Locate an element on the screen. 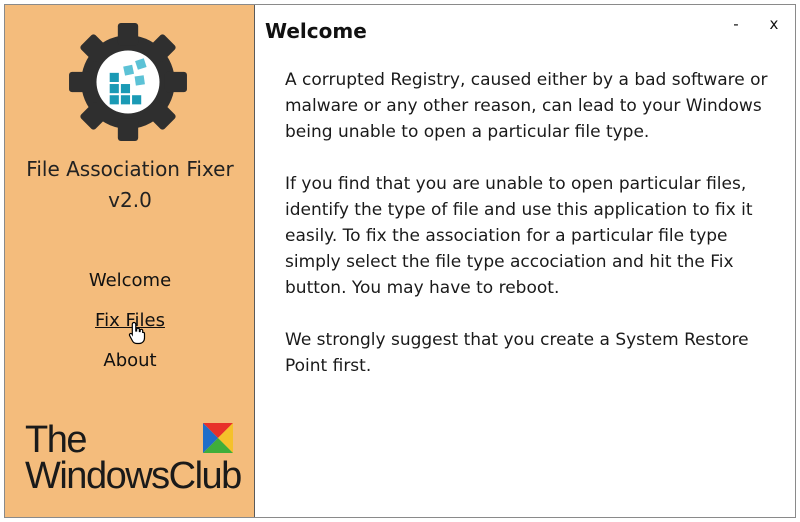  nav-welcome-label: Welcome is located at coordinates (130, 280).